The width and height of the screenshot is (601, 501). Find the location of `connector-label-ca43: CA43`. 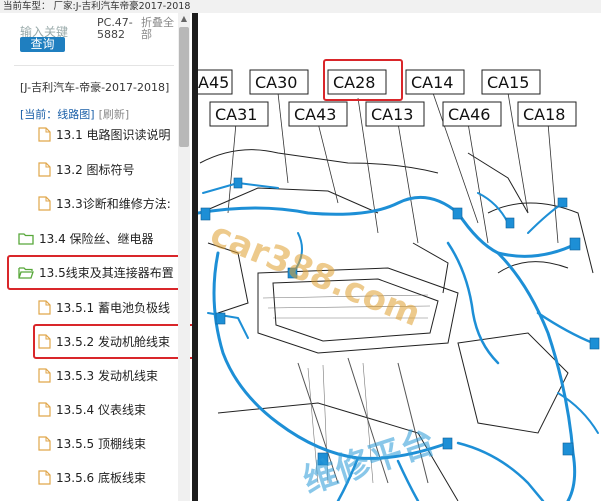

connector-label-ca43: CA43 is located at coordinates (318, 114).